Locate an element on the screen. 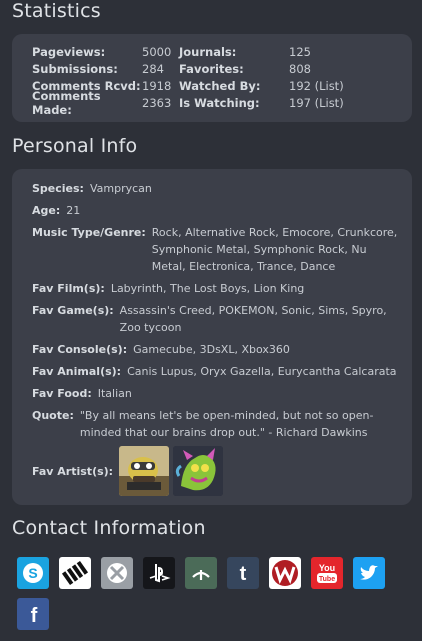 This screenshot has width=422, height=641. imvu-icon is located at coordinates (75, 573).